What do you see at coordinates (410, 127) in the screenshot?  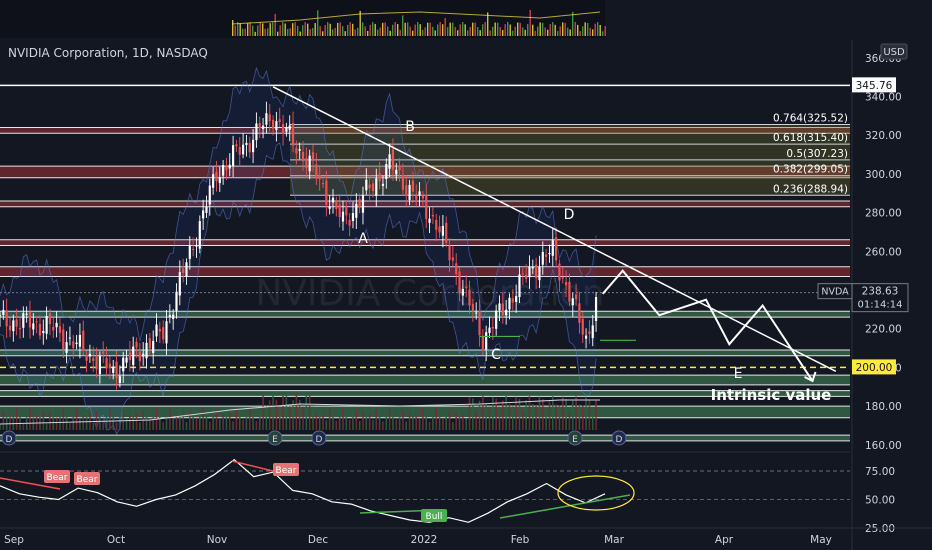 I see `wave-label-b: B` at bounding box center [410, 127].